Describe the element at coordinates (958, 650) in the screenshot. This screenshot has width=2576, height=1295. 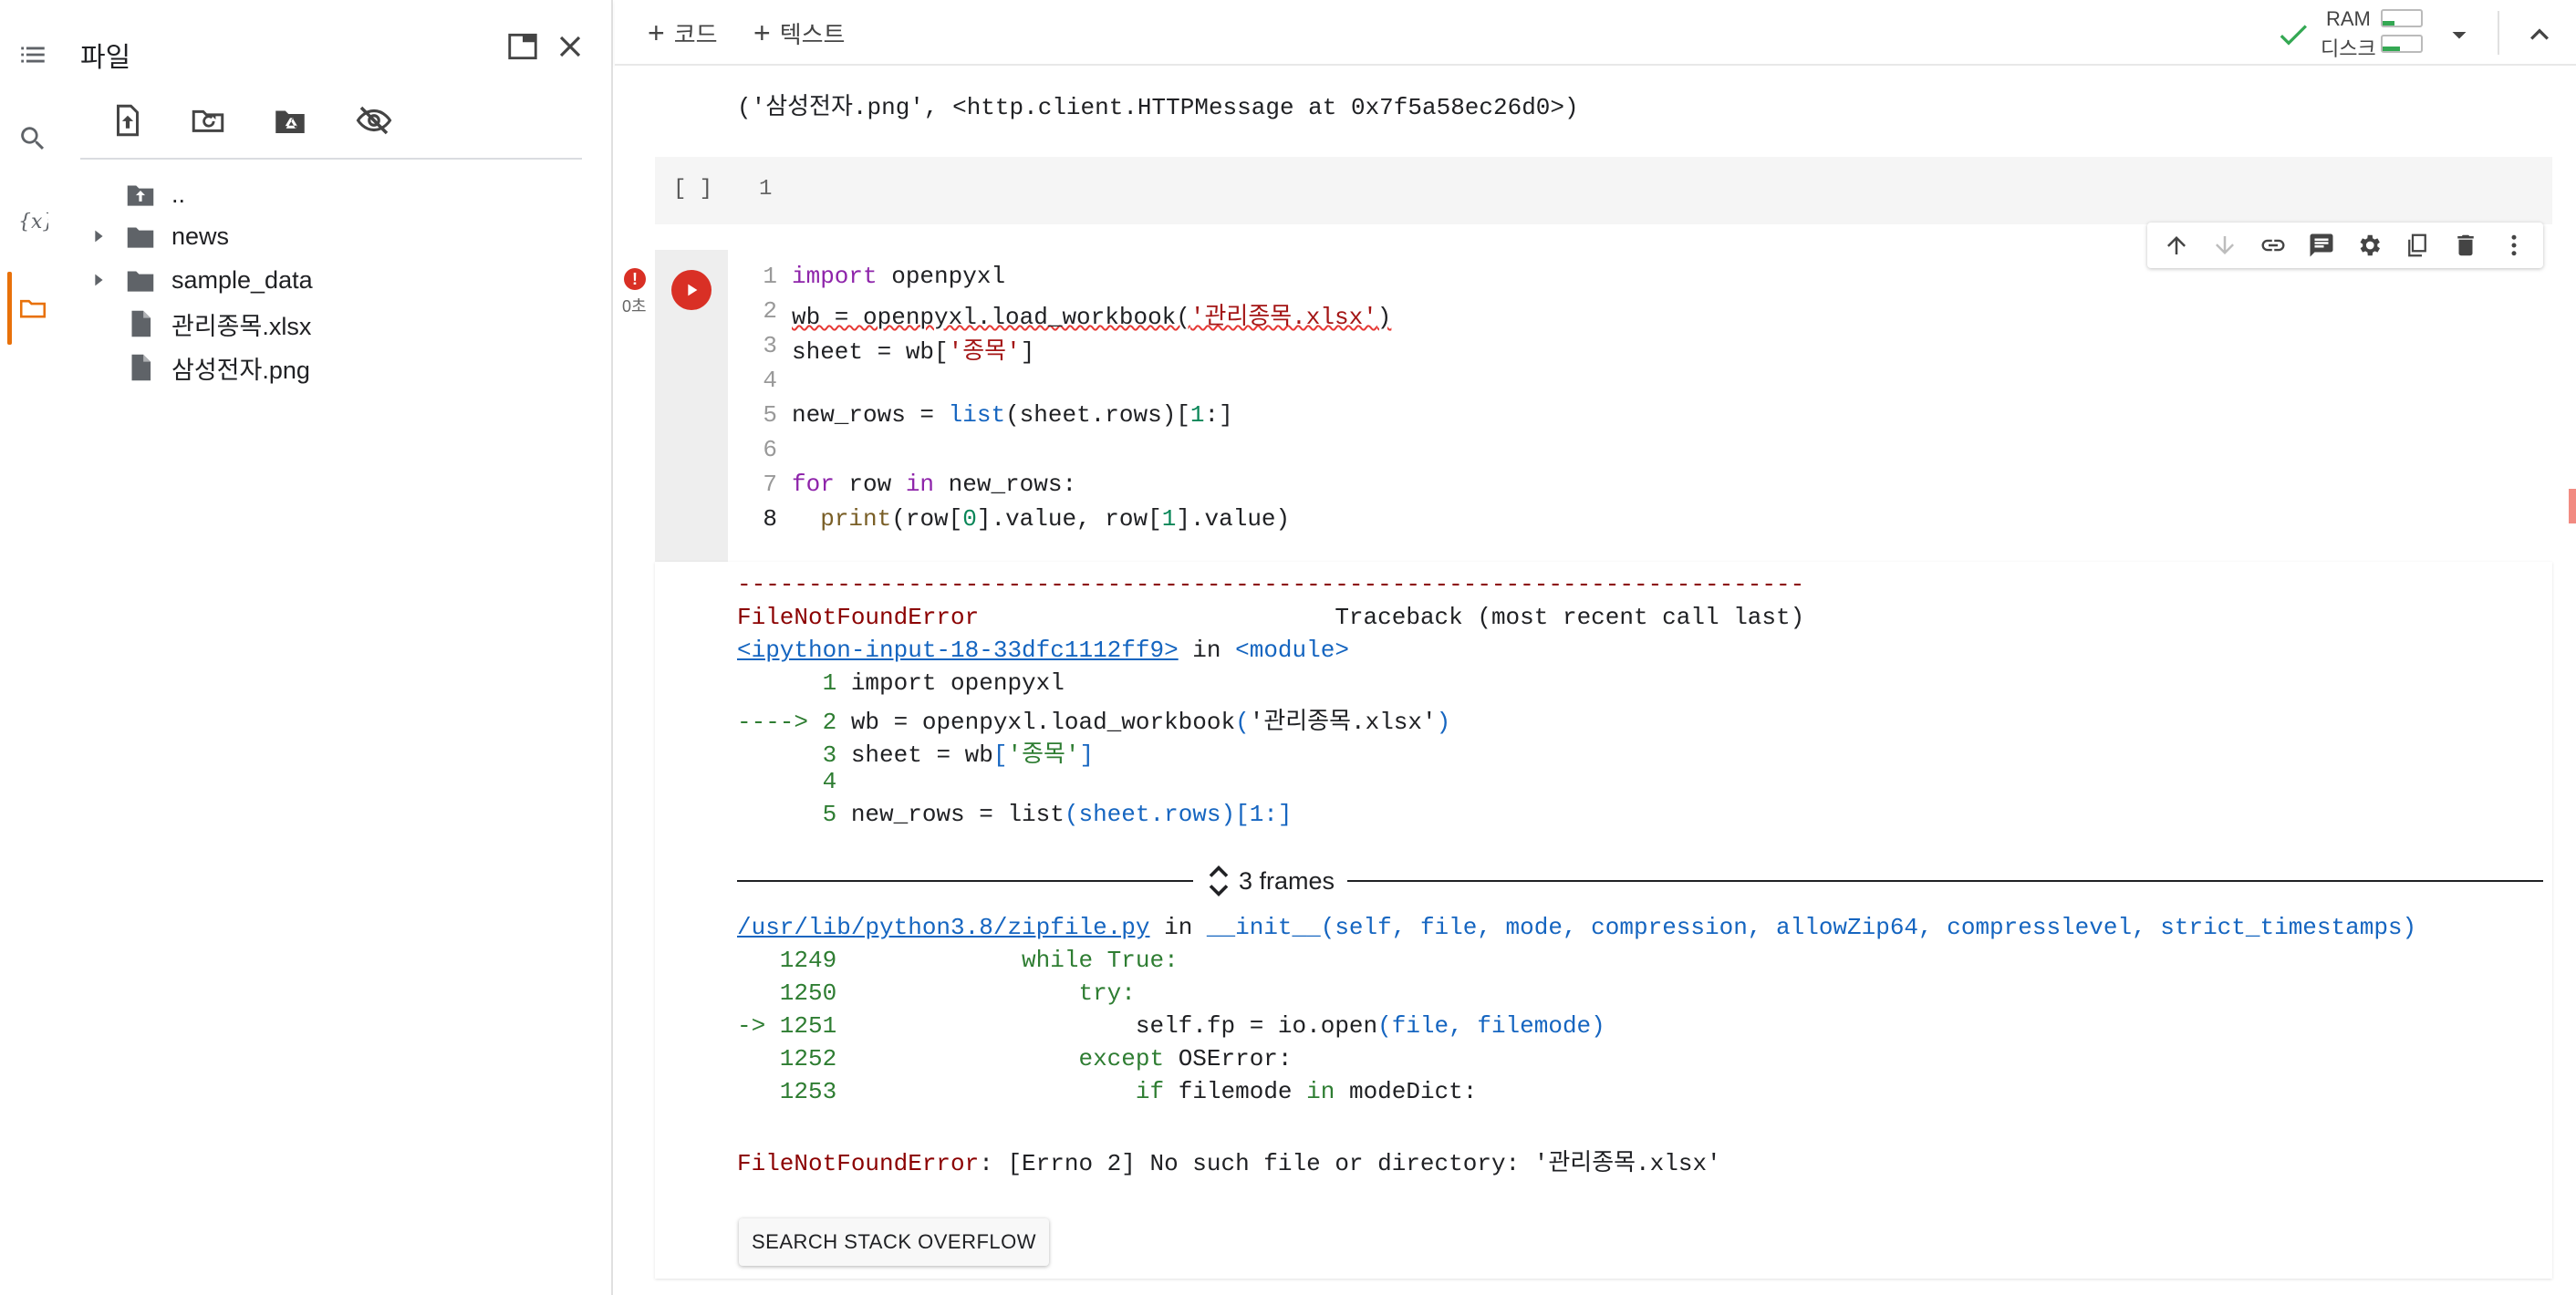
I see `ipython-input-link: <ipython-input-18-33dfc1112ff9>` at that location.